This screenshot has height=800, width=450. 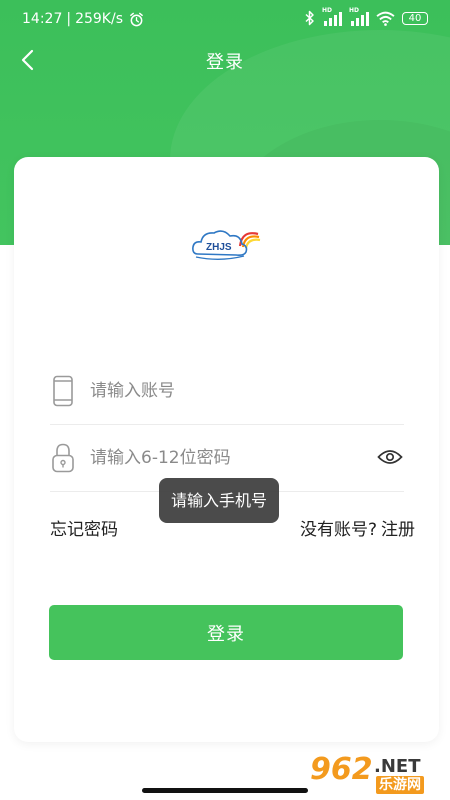 I want to click on logo-text: ZHJS, so click(x=219, y=247).